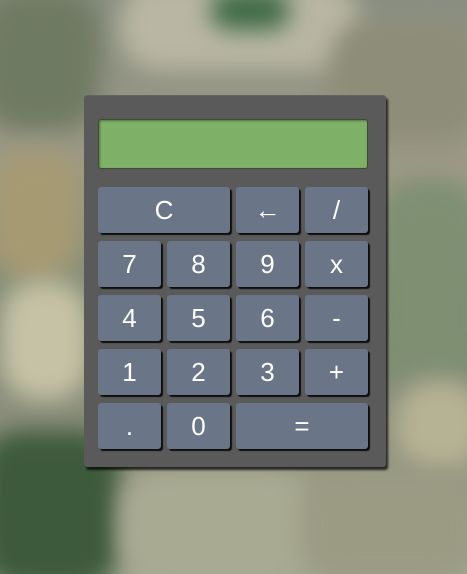  Describe the element at coordinates (302, 426) in the screenshot. I see `equals-button: =` at that location.